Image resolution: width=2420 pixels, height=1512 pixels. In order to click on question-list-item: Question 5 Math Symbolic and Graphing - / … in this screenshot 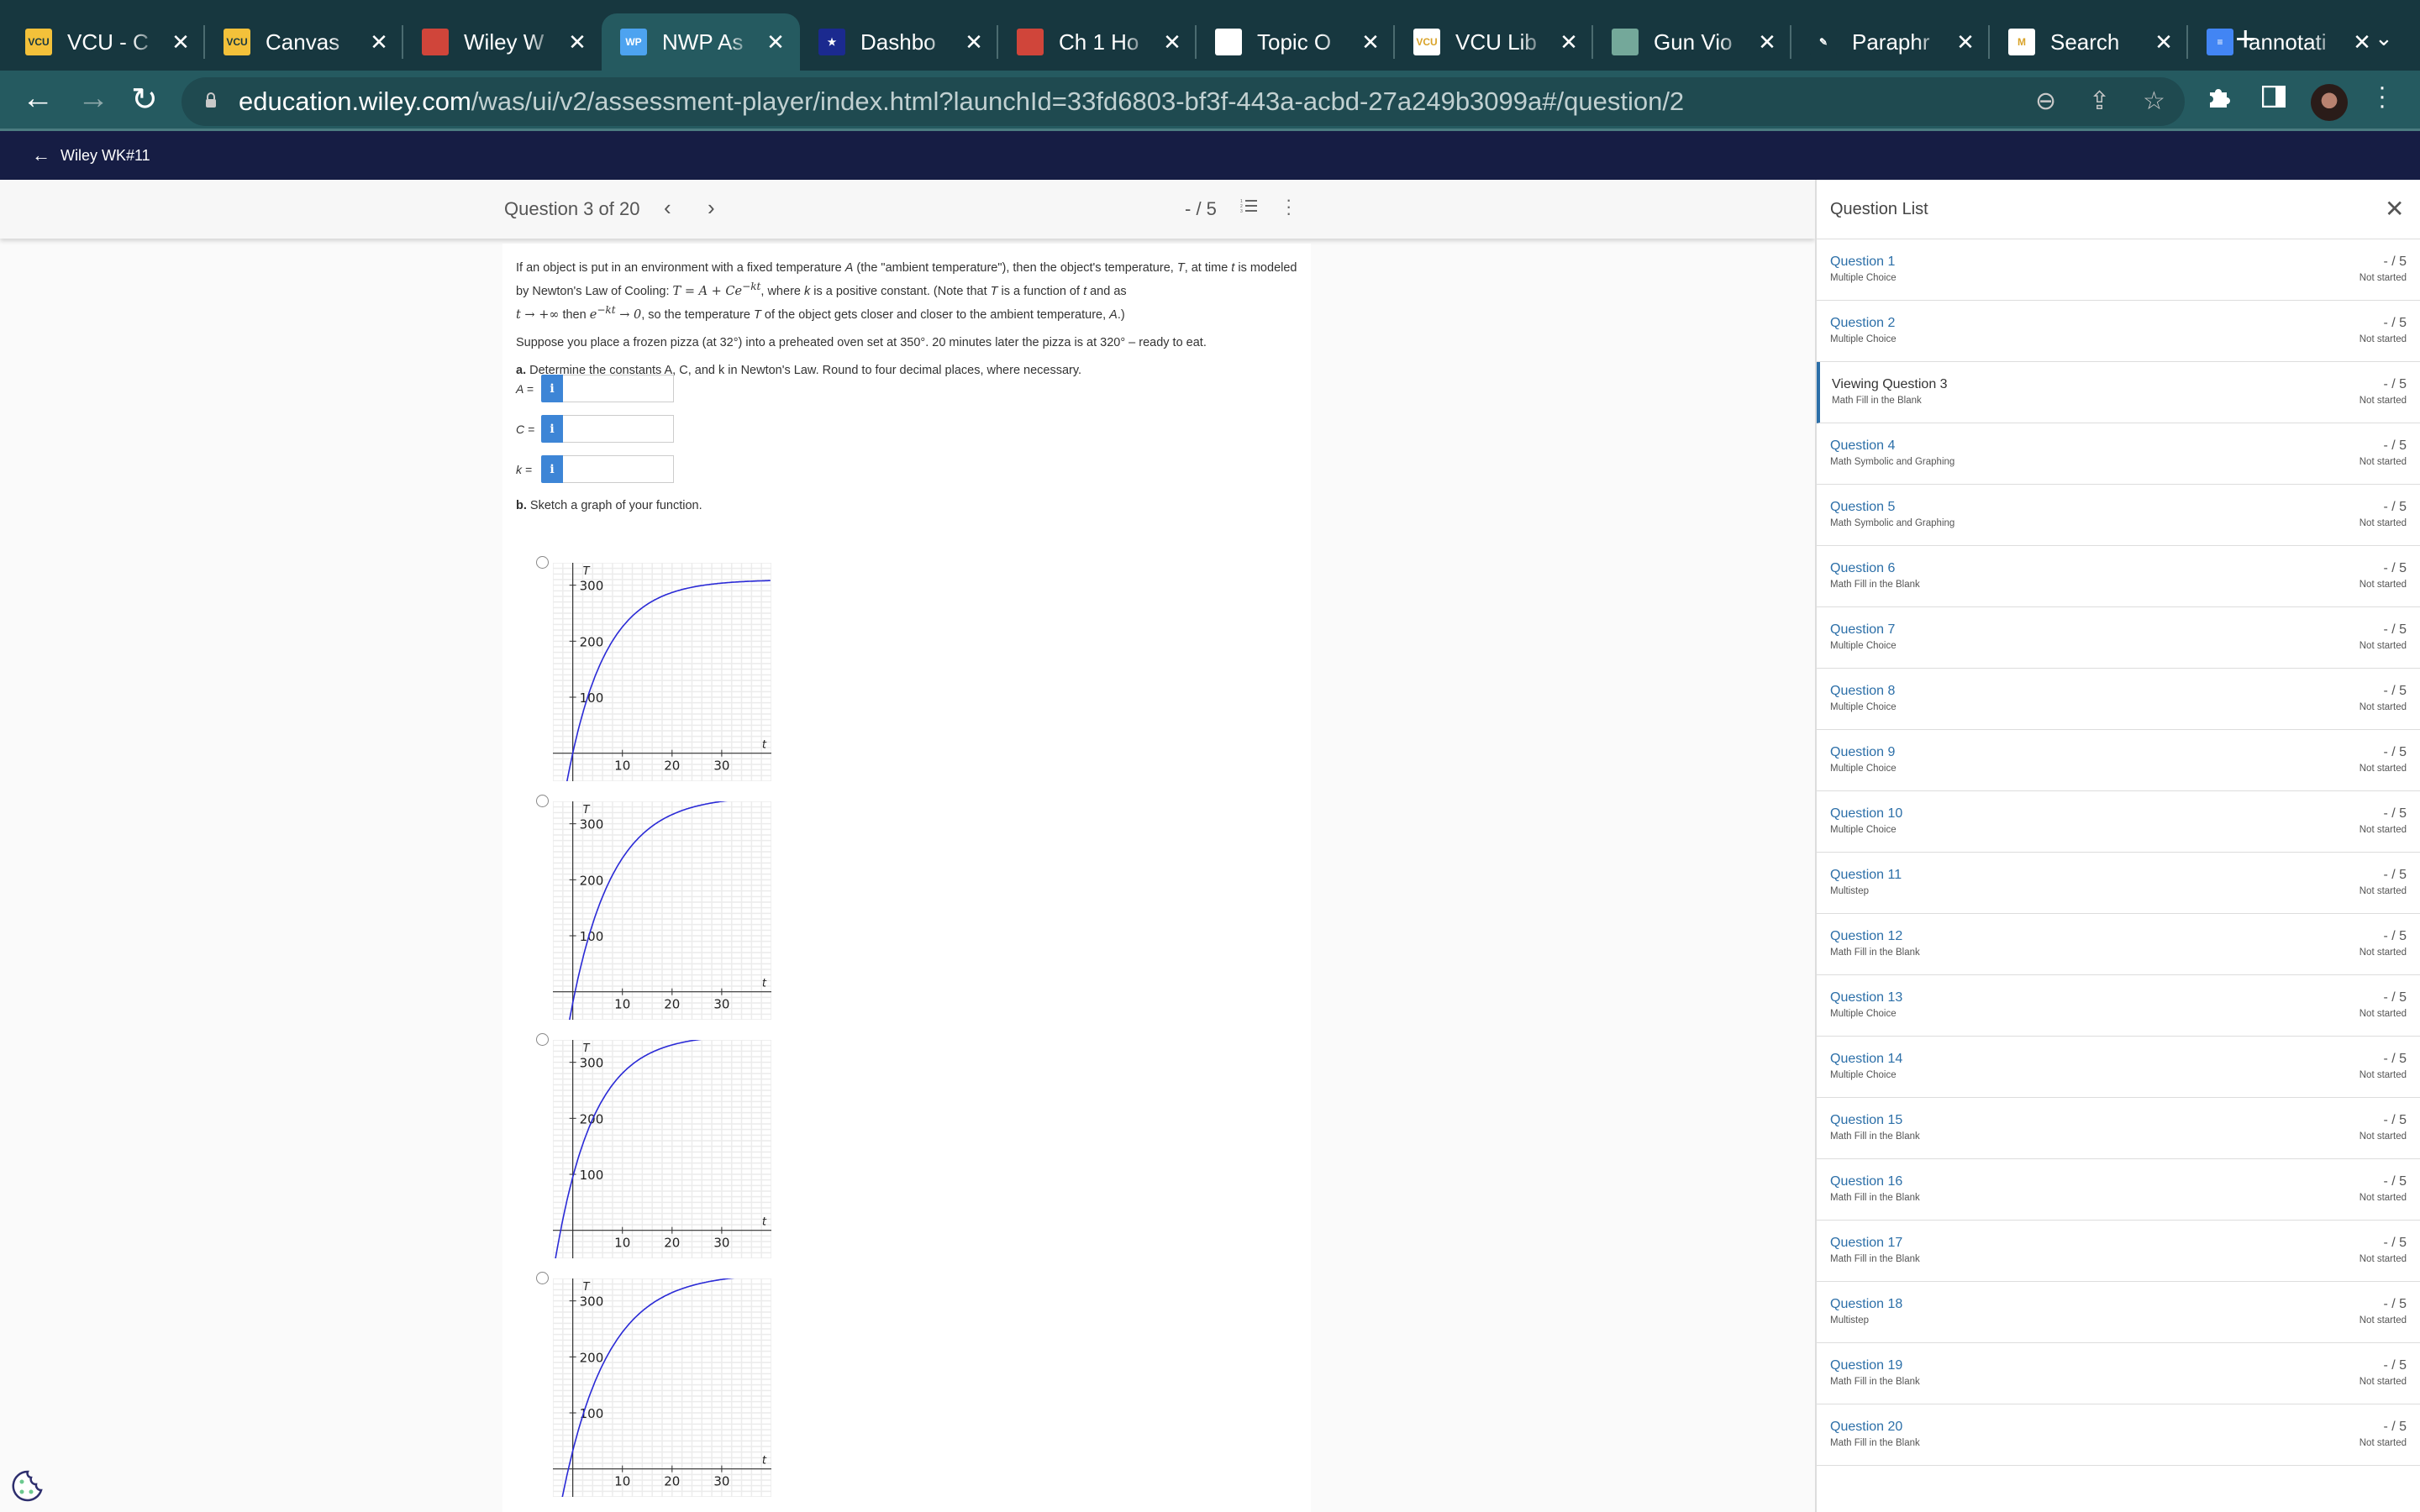, I will do `click(2118, 515)`.